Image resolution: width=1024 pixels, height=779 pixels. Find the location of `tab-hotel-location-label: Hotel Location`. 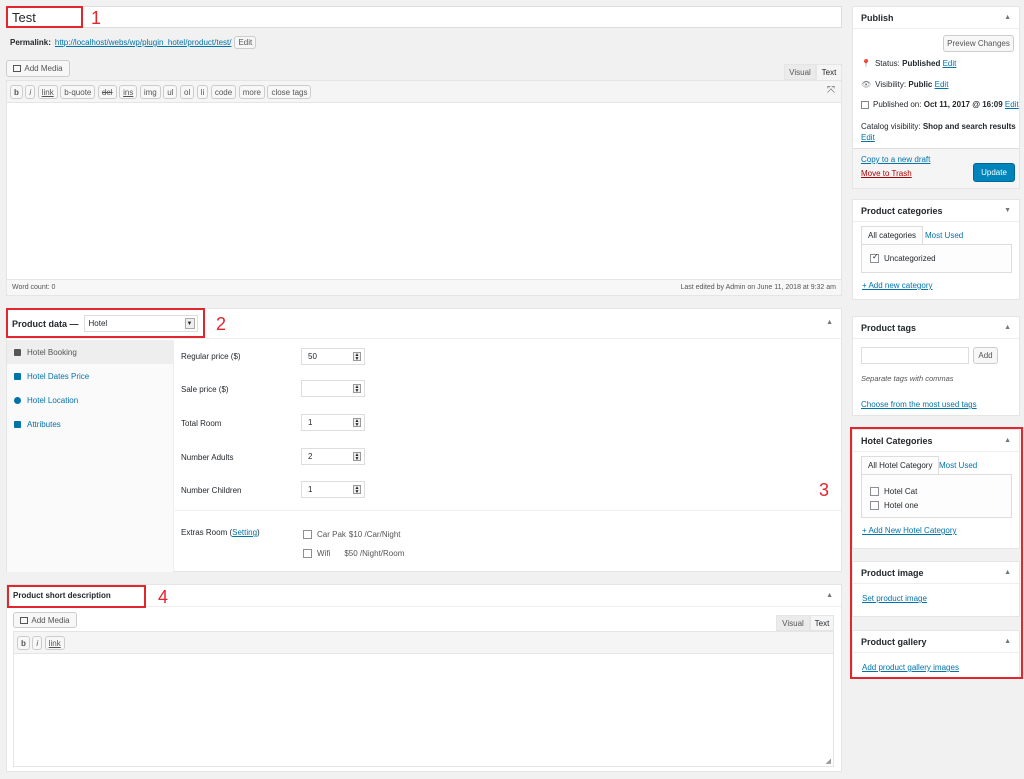

tab-hotel-location-label: Hotel Location is located at coordinates (53, 400).